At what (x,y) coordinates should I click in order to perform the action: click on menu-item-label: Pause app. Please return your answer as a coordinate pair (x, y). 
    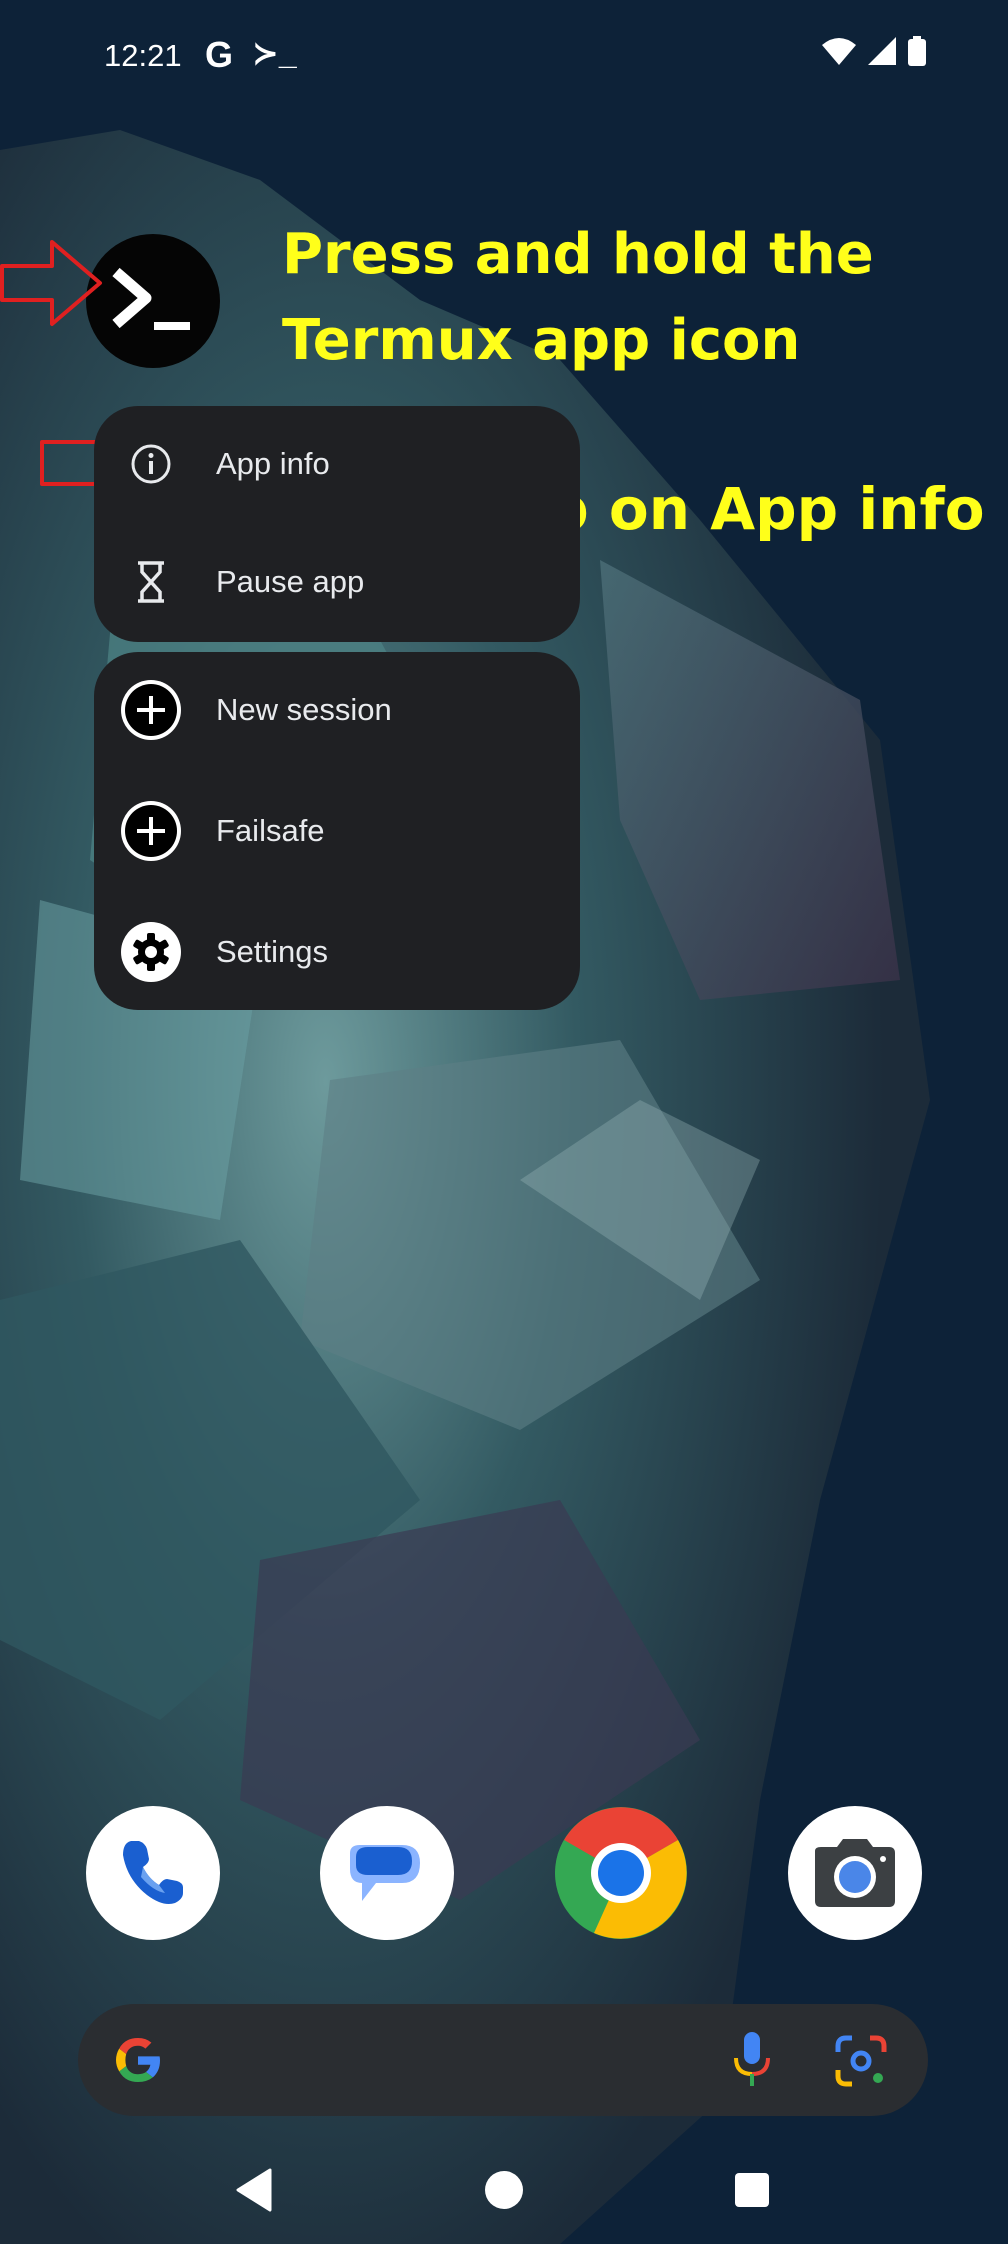
    Looking at the image, I should click on (290, 581).